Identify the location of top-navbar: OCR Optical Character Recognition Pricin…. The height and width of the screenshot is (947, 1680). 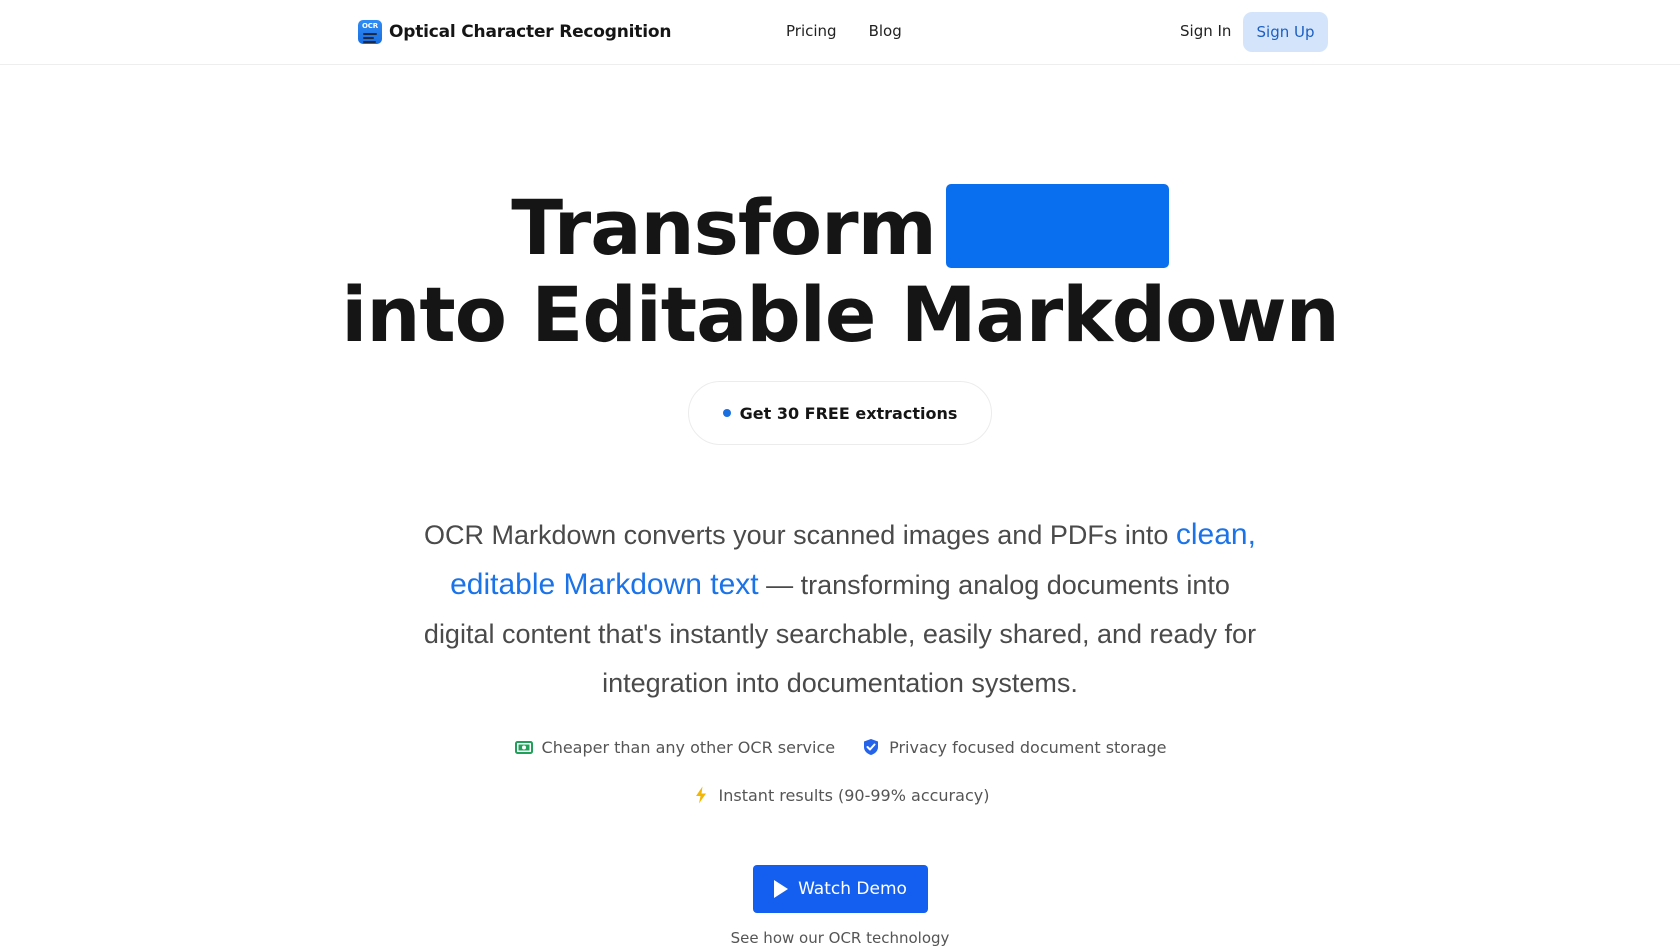
(840, 32).